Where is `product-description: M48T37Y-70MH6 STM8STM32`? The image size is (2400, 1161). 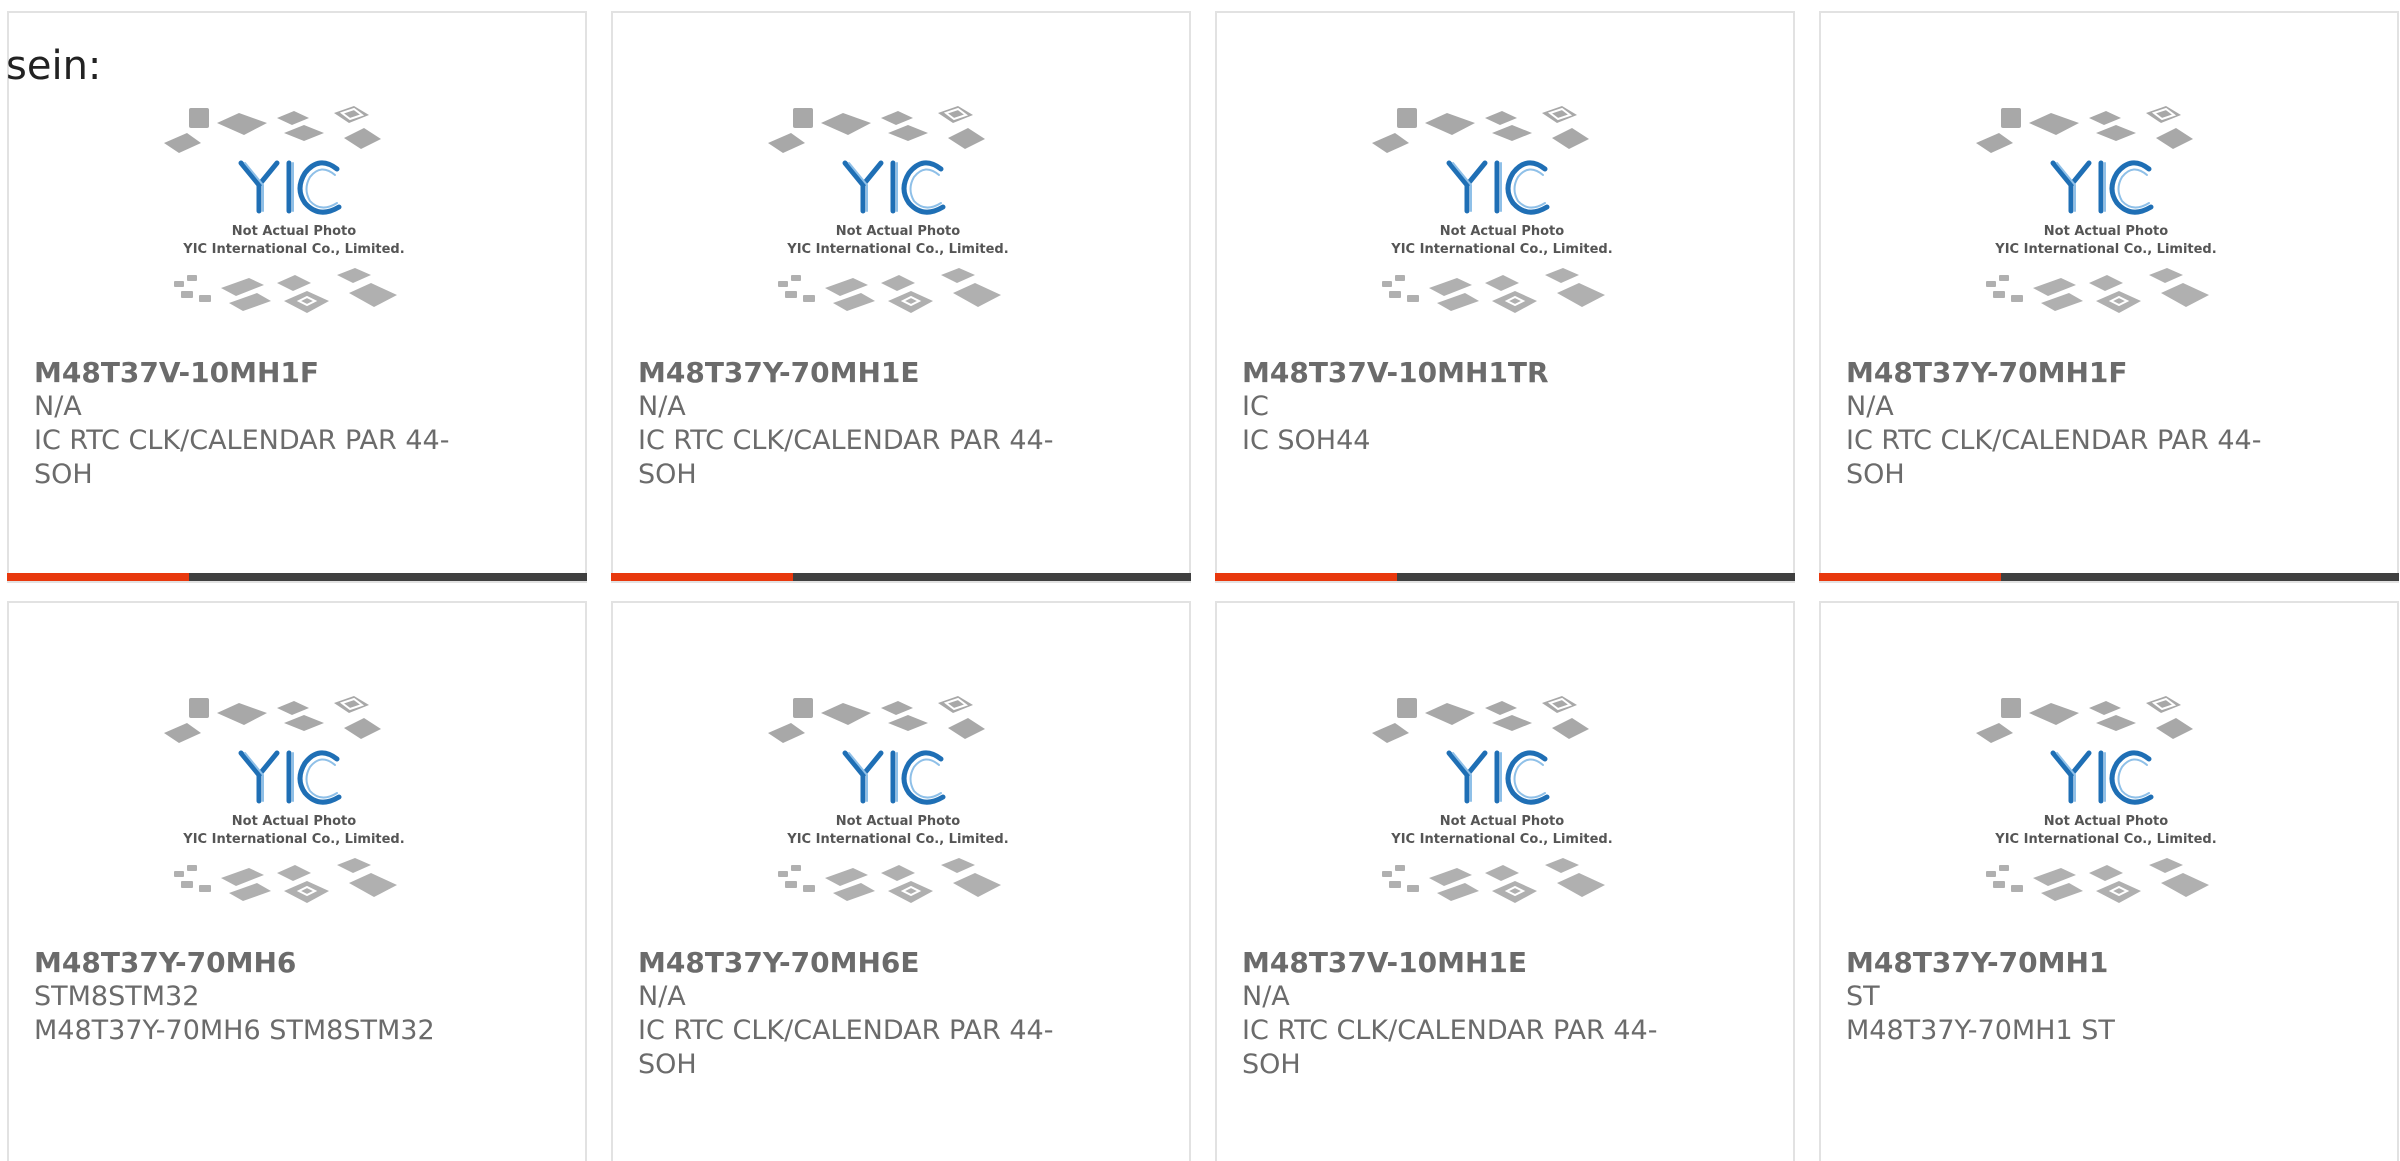
product-description: M48T37Y-70MH6 STM8STM32 is located at coordinates (234, 1030).